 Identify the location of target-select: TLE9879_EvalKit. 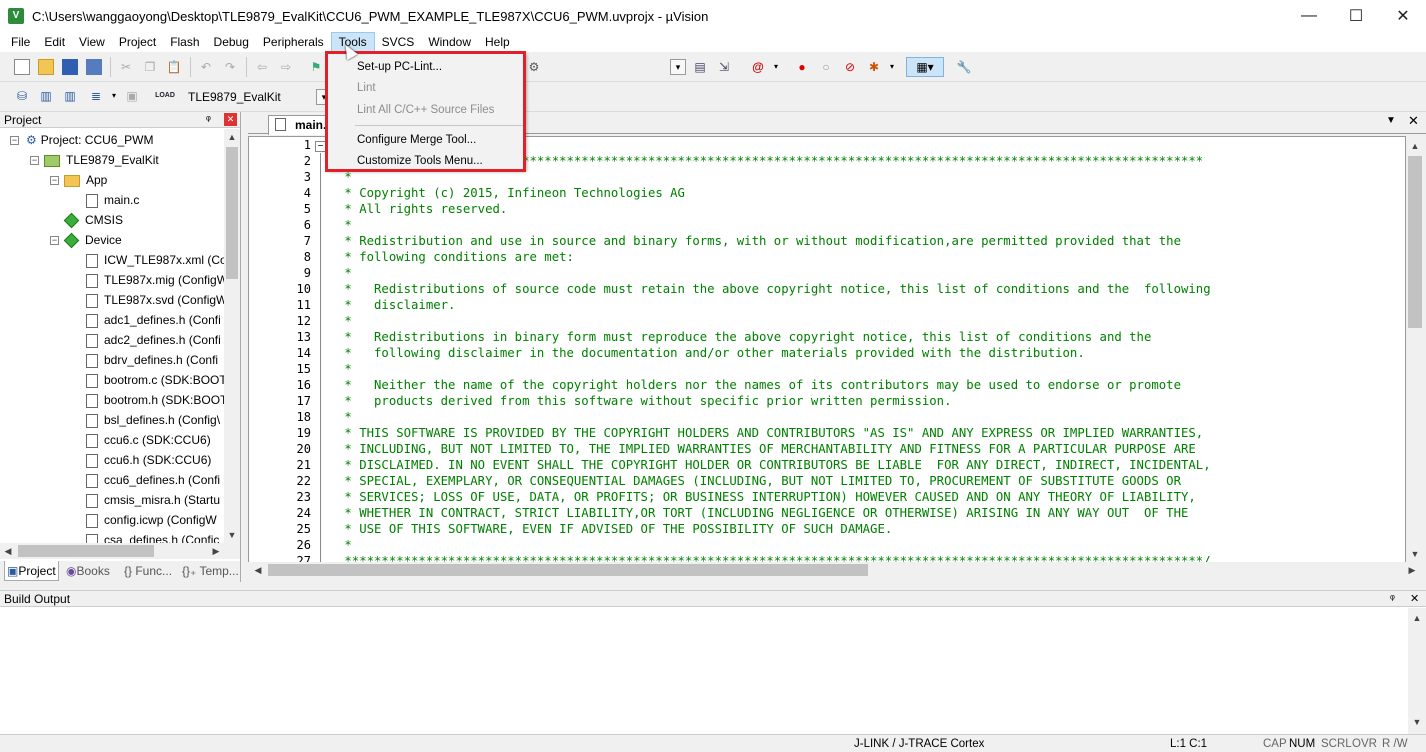
(257, 97).